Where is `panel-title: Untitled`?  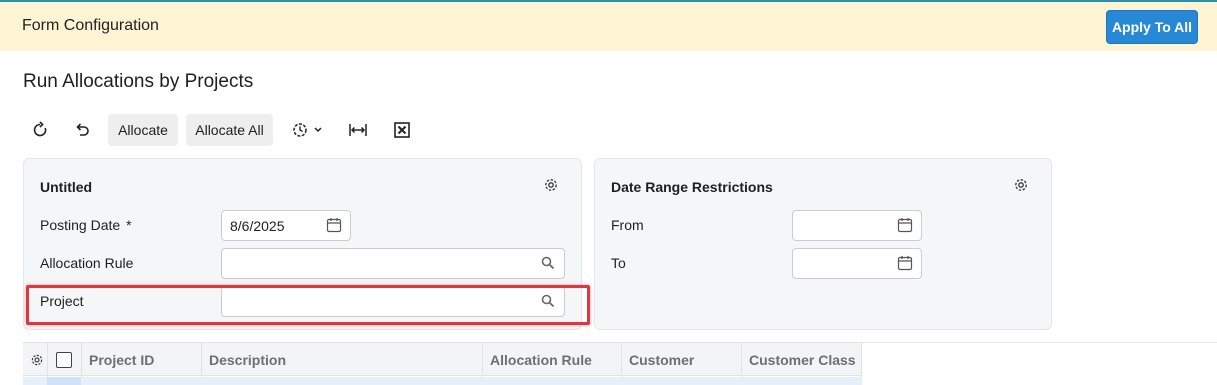
panel-title: Untitled is located at coordinates (66, 187).